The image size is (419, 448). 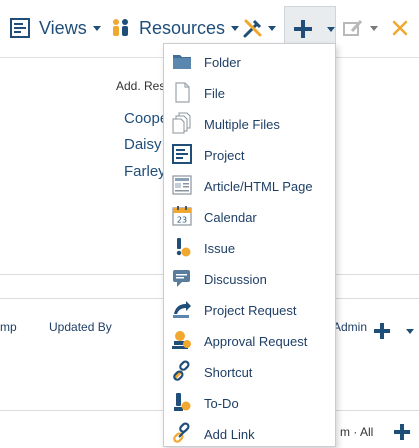 I want to click on menu-item-calendar: 23 Calendar, so click(x=249, y=217).